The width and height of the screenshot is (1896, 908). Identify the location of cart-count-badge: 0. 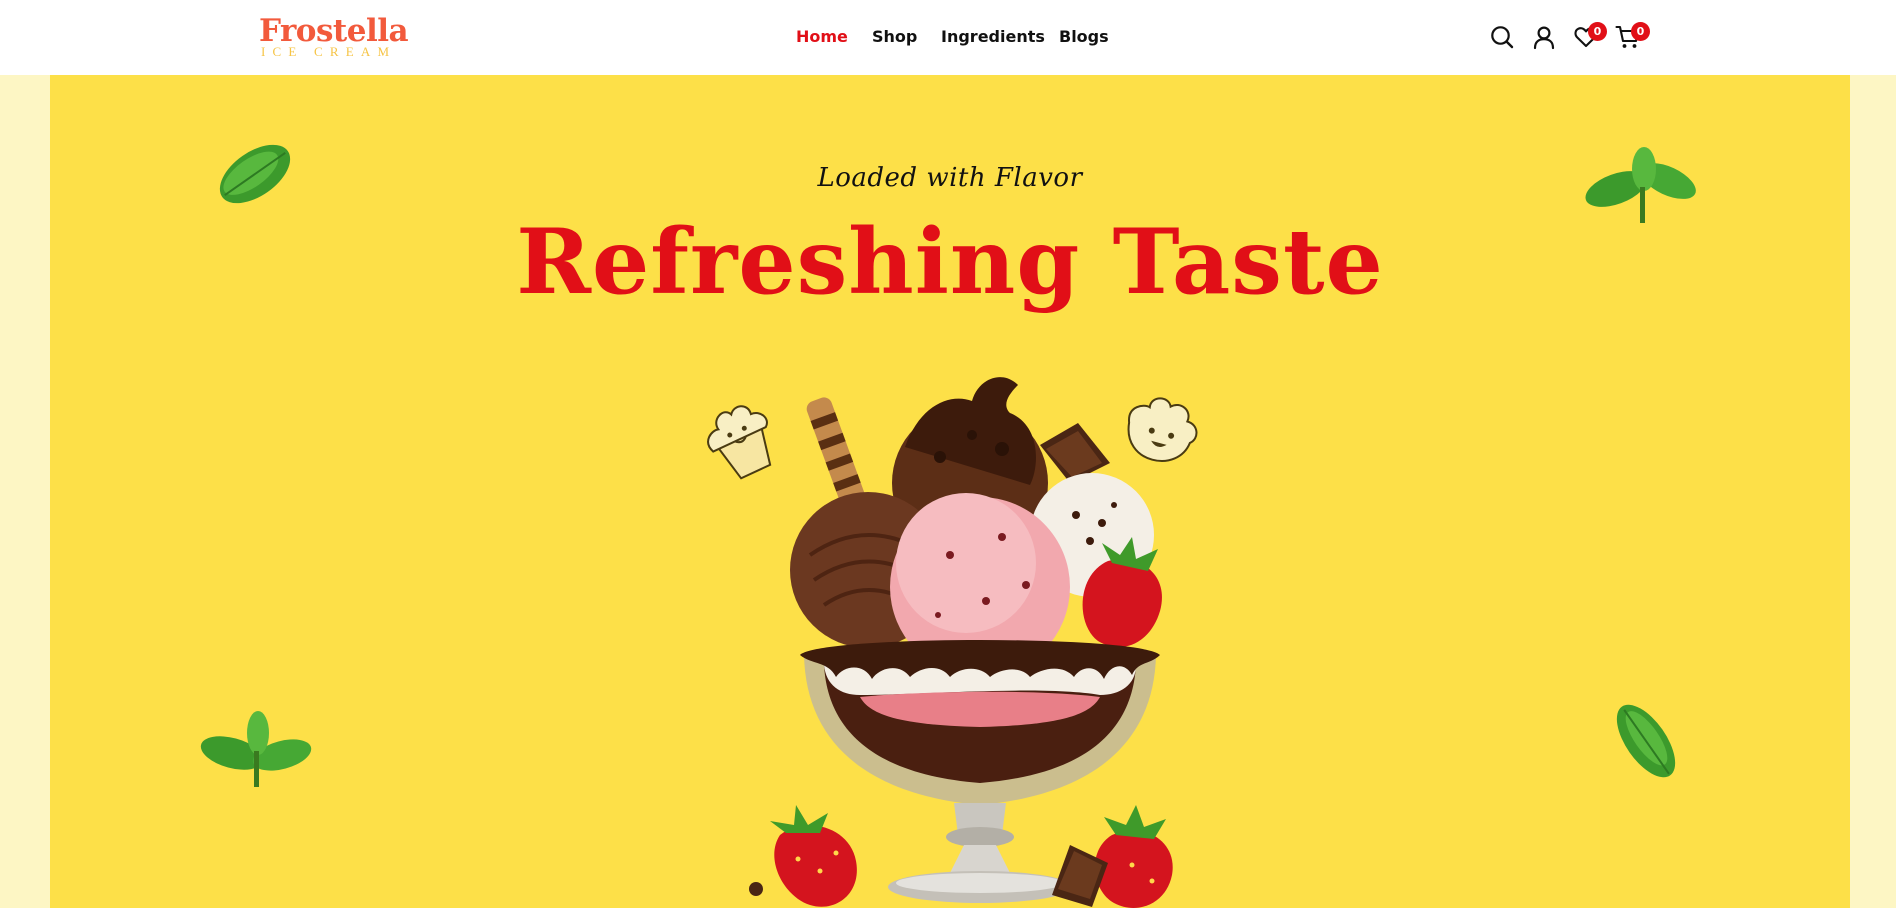
(1640, 31).